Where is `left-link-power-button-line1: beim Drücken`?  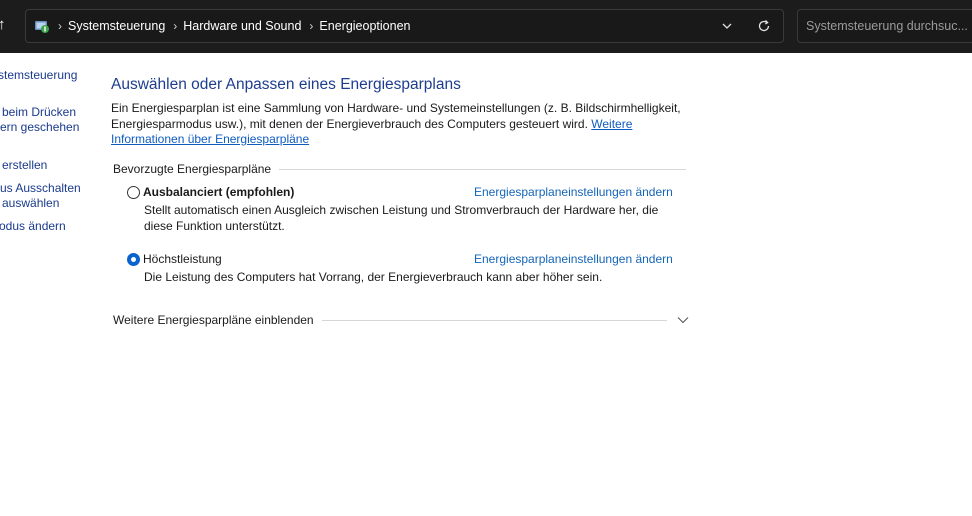
left-link-power-button-line1: beim Drücken is located at coordinates (39, 112).